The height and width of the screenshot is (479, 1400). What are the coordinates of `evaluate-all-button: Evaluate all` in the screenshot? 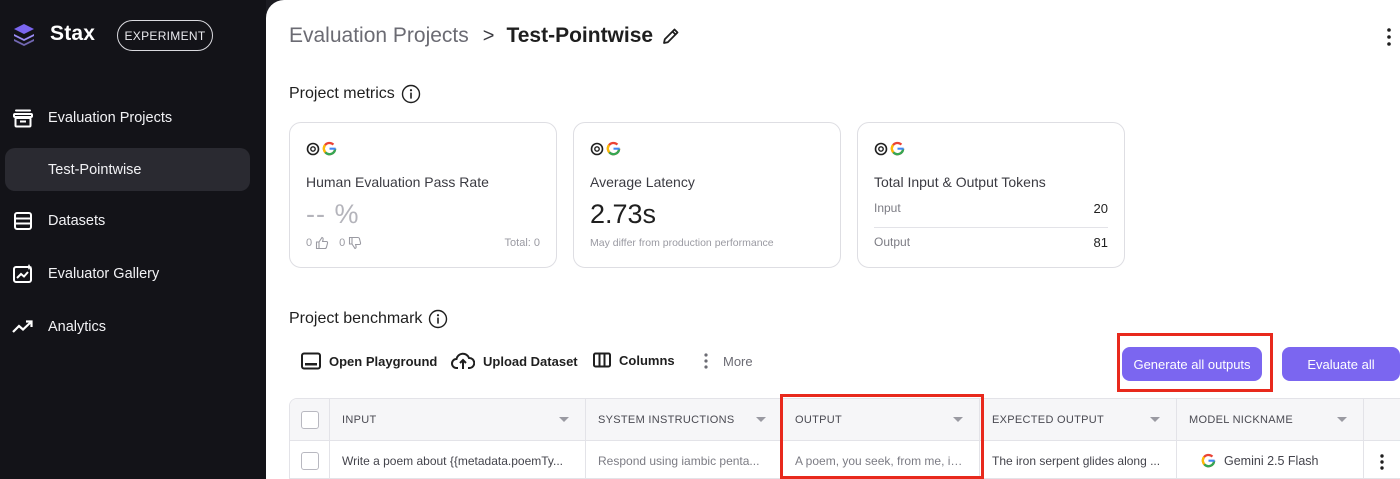 It's located at (1341, 364).